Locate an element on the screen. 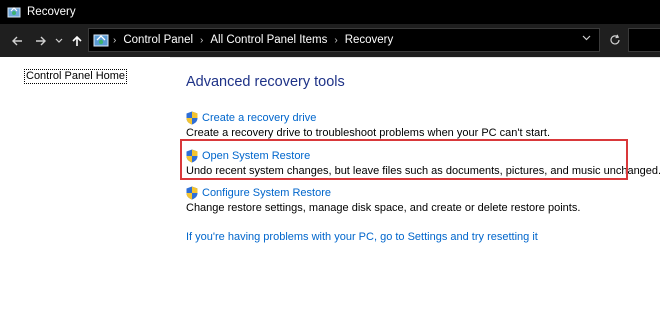 The image size is (660, 323). arrow-right-icon is located at coordinates (41, 41).